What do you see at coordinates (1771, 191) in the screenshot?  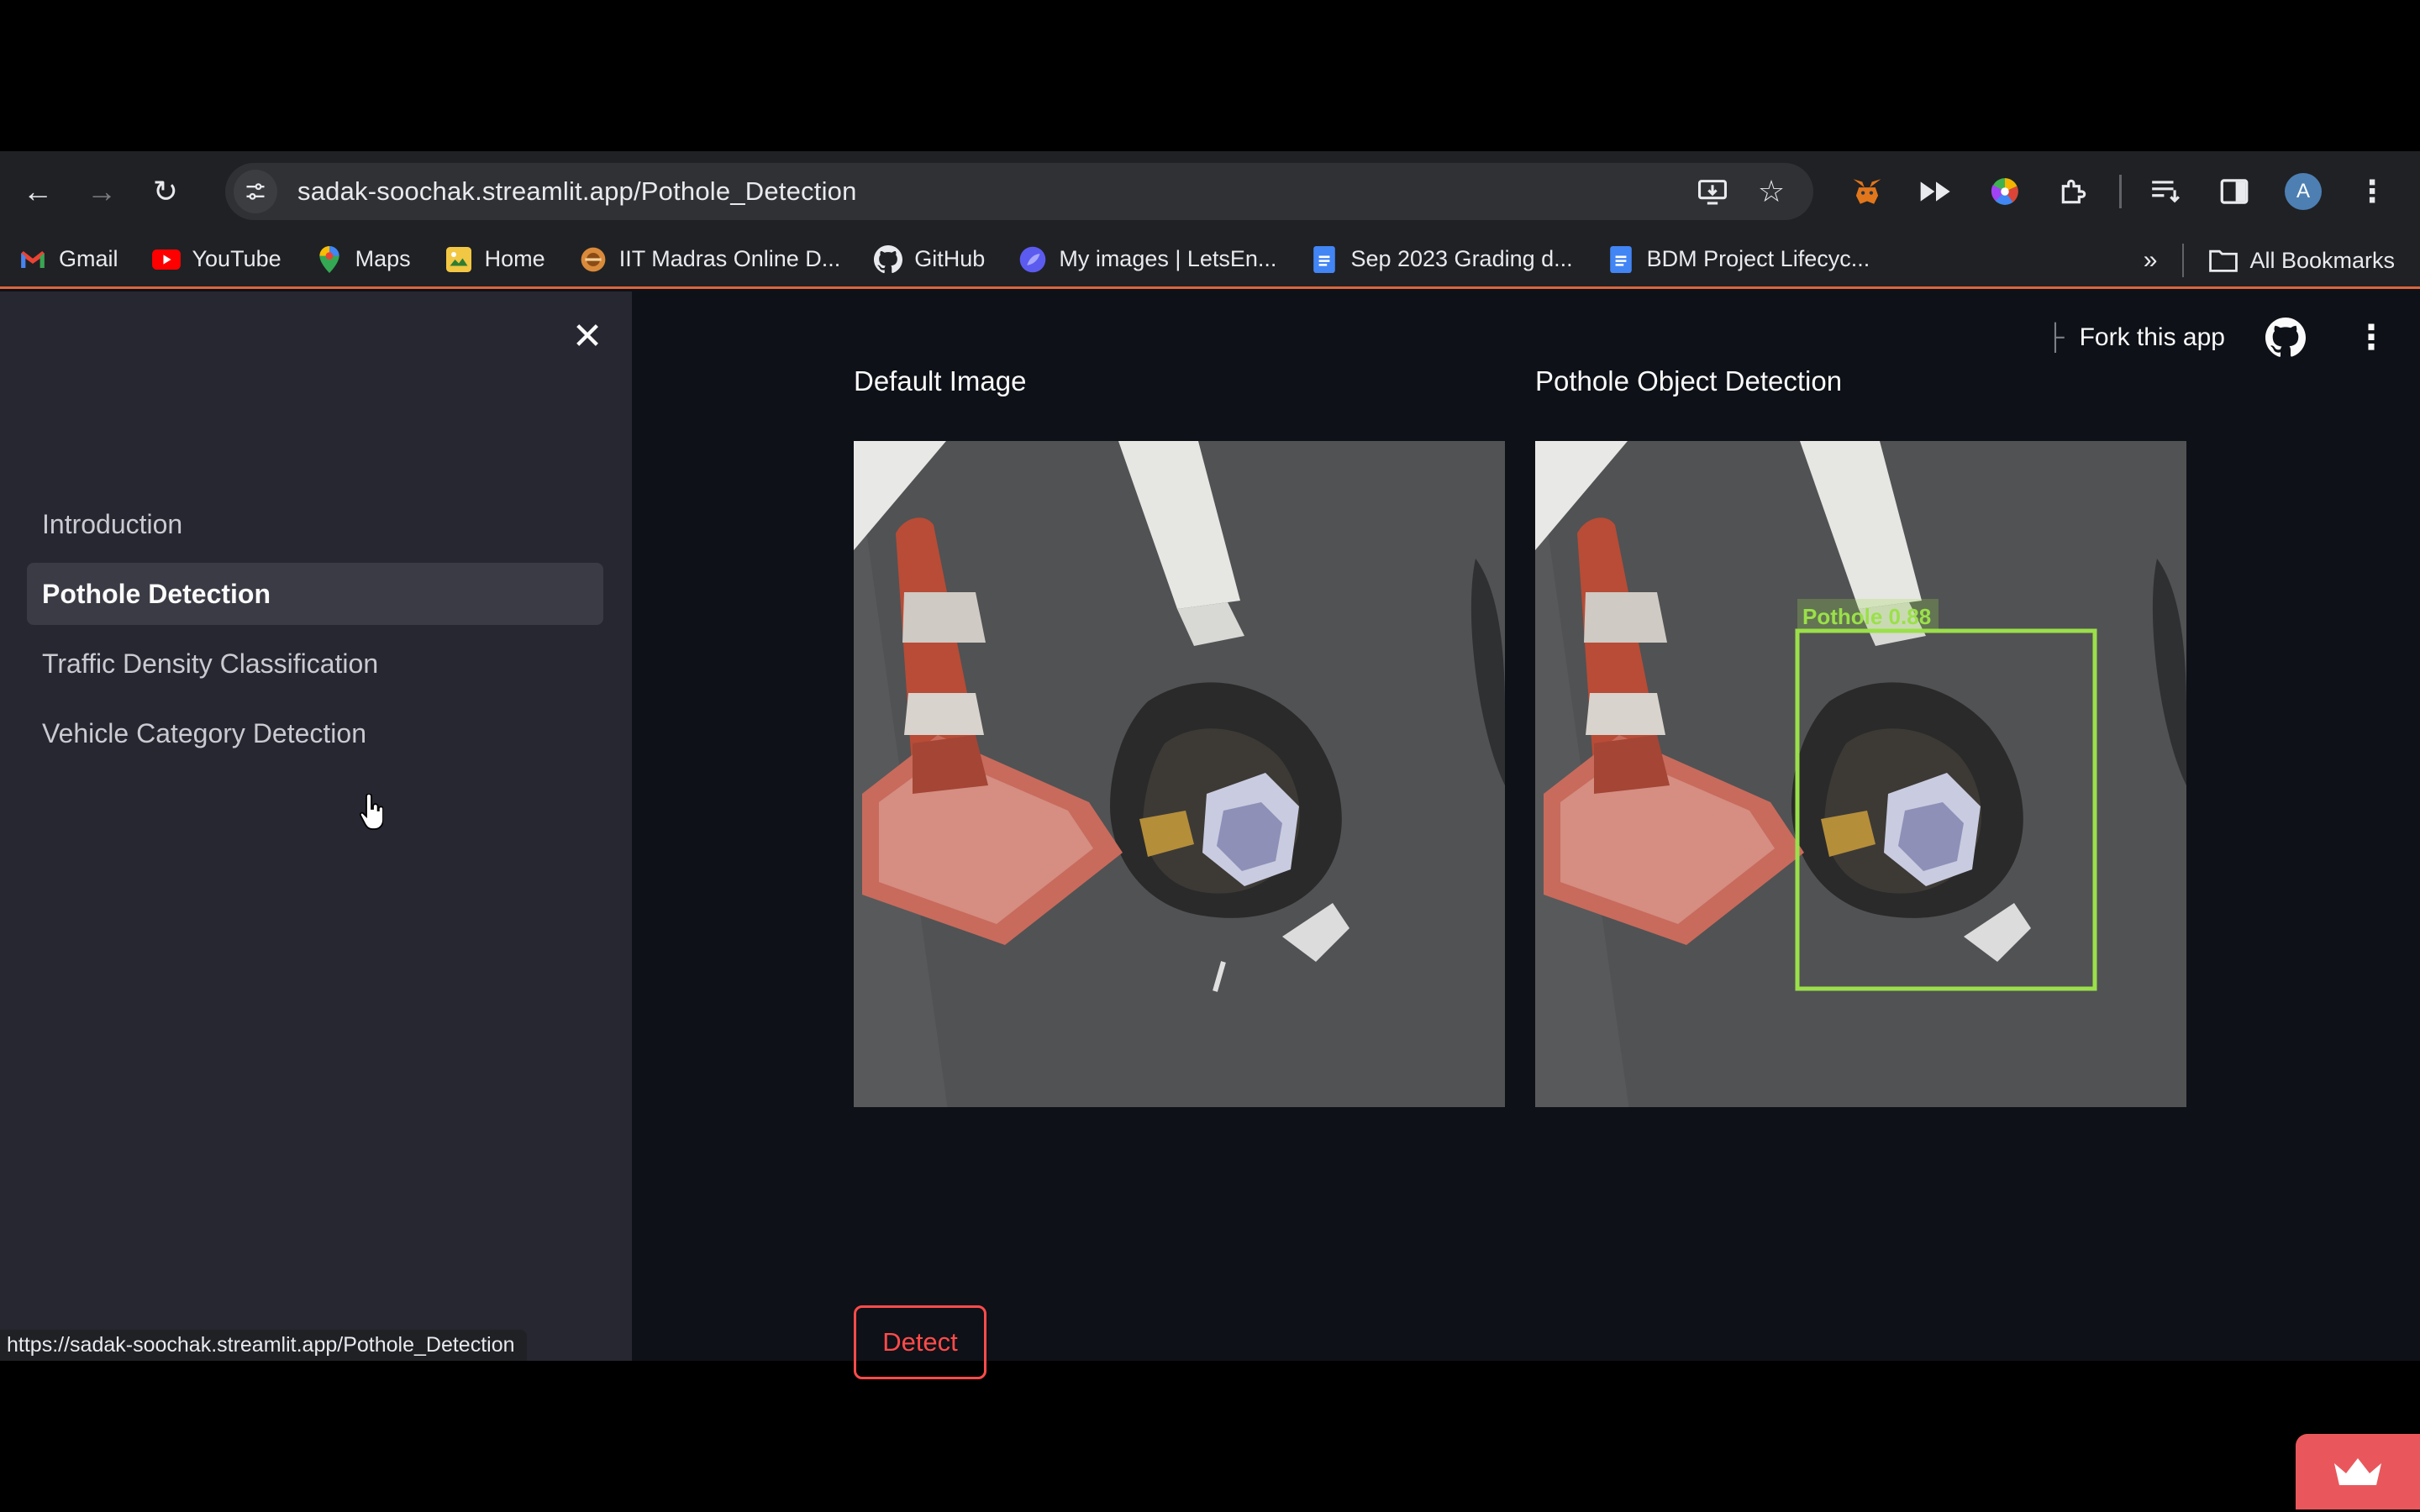 I see `bookmark-star-icon: ☆` at bounding box center [1771, 191].